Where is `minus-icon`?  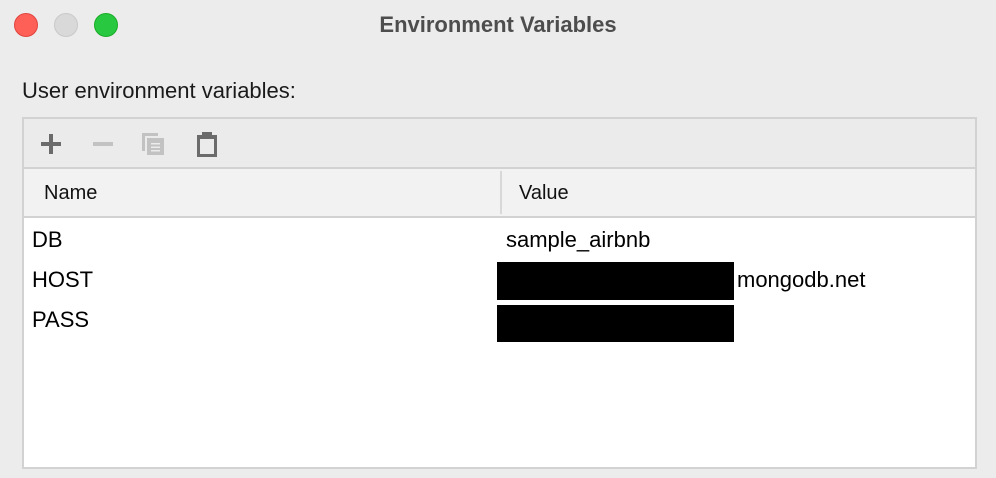 minus-icon is located at coordinates (103, 144).